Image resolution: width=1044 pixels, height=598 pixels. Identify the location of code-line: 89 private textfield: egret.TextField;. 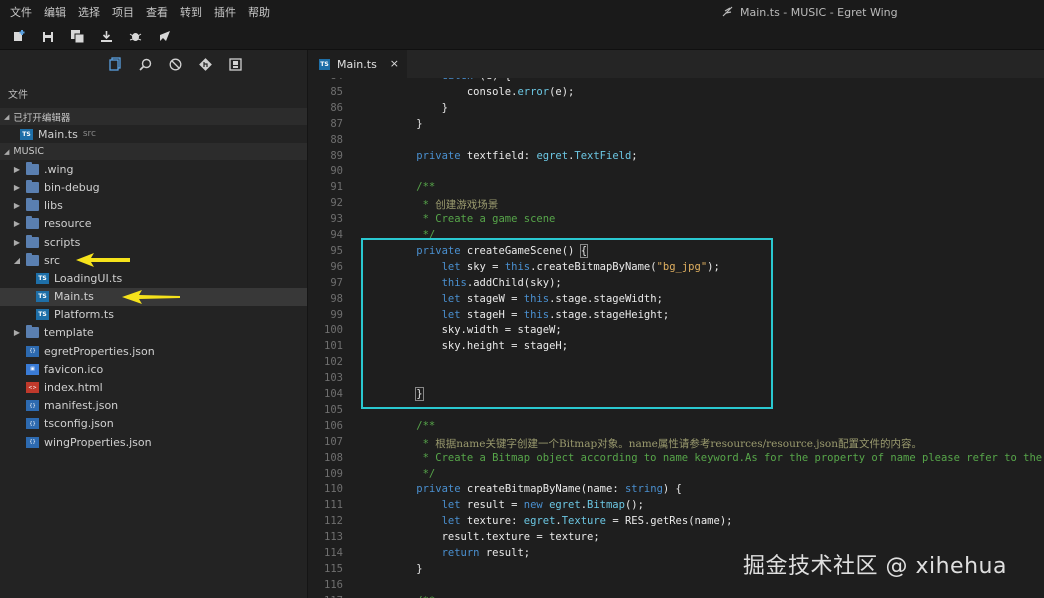
(484, 155).